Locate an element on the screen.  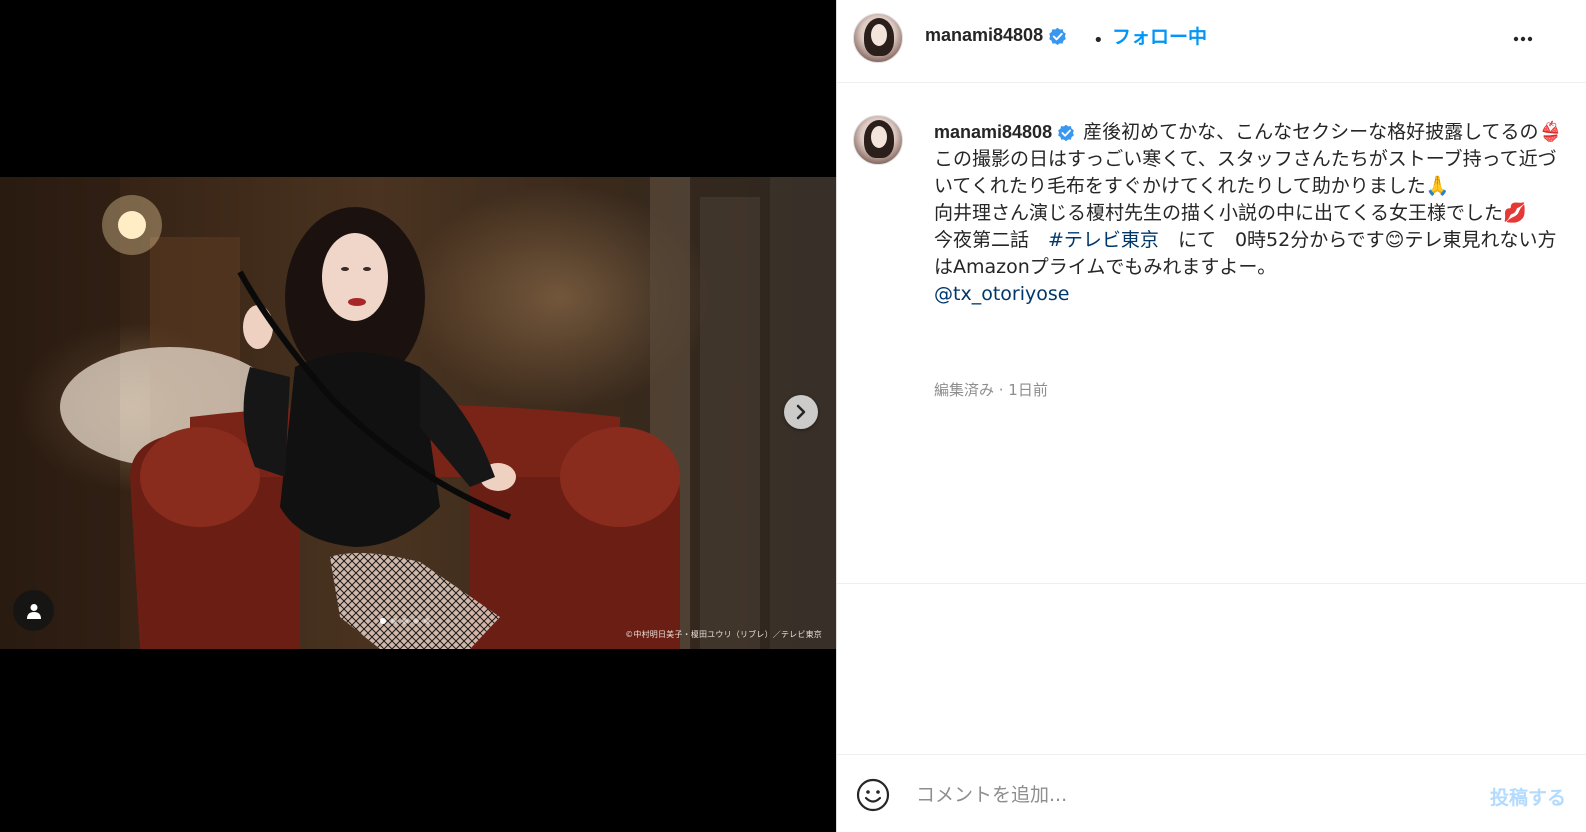
caption-line-3-start: 今夜第二話 is located at coordinates (991, 240).